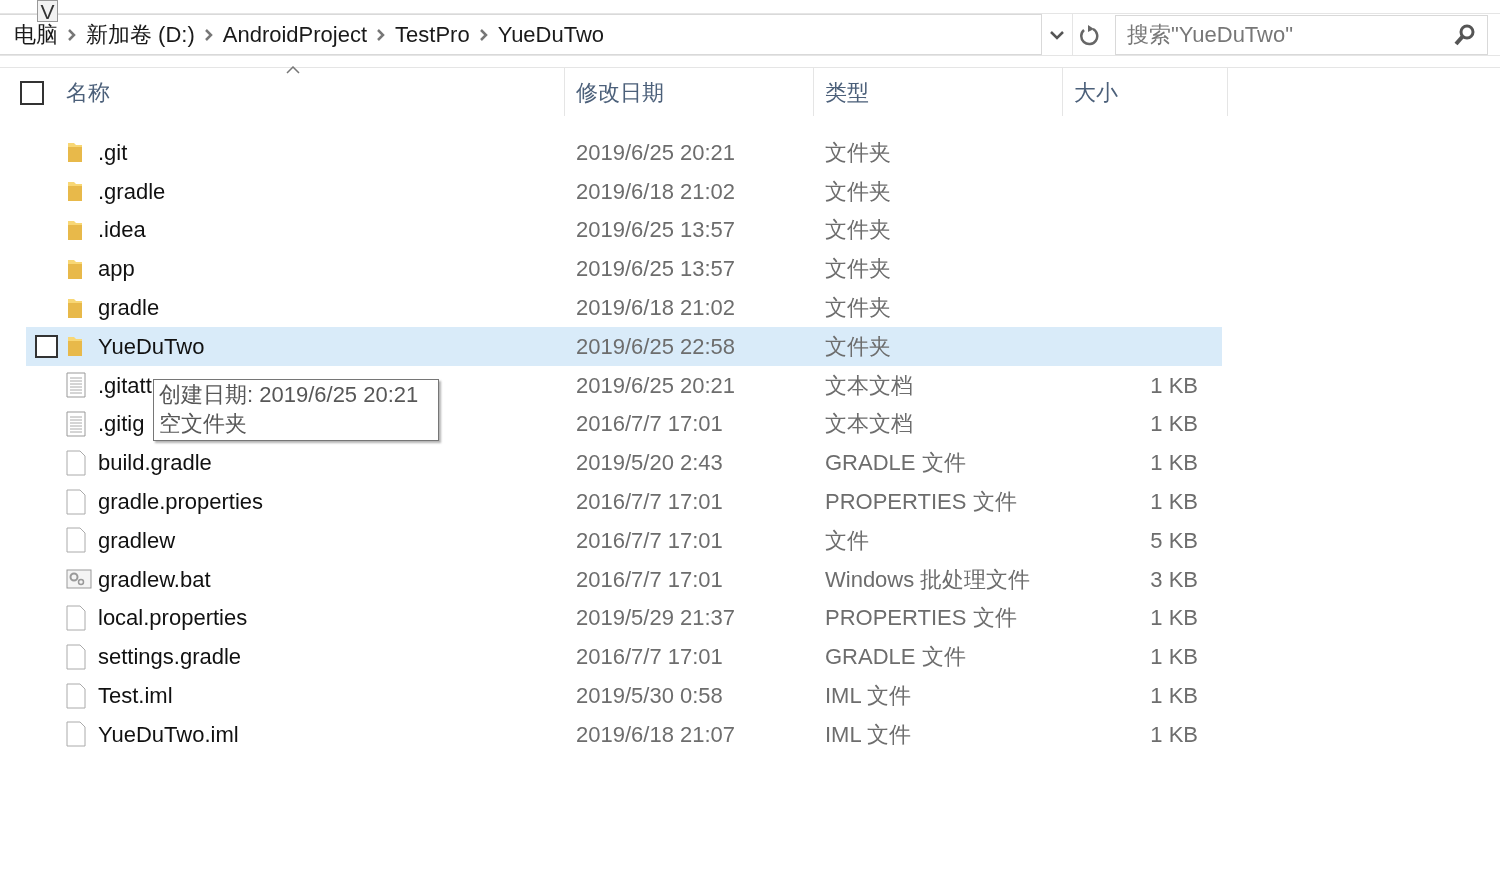 The image size is (1500, 882). What do you see at coordinates (847, 540) in the screenshot?
I see `file-type: 文件` at bounding box center [847, 540].